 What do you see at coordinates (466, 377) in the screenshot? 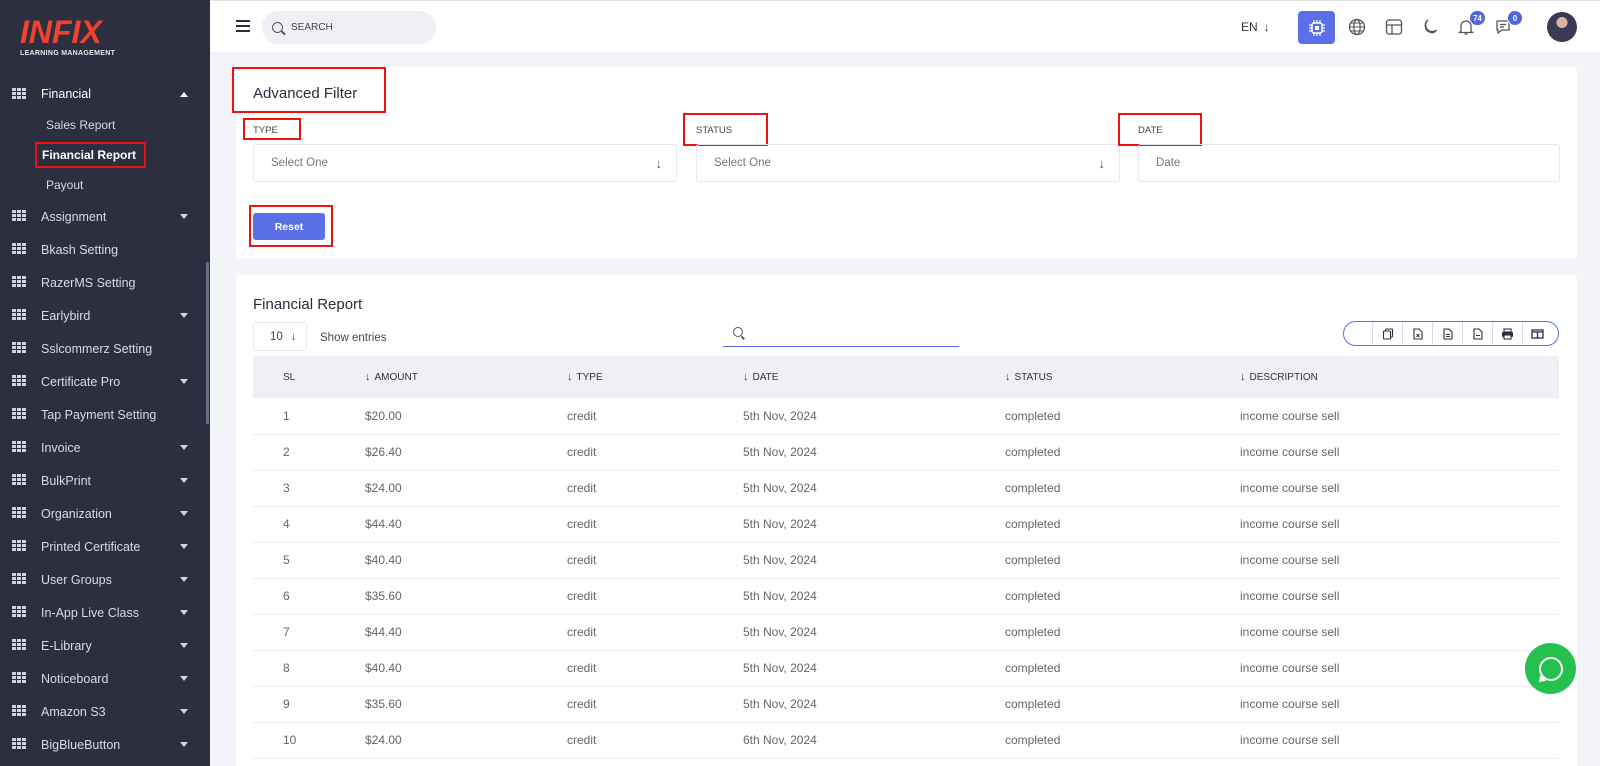
I see `column-header-amount: ↓ AMOUNT` at bounding box center [466, 377].